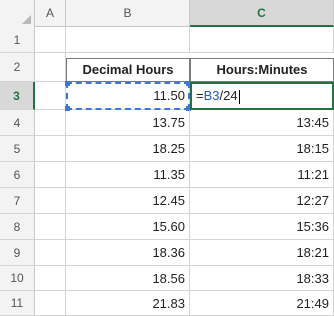 The height and width of the screenshot is (316, 334). Describe the element at coordinates (211, 95) in the screenshot. I see `formula-cell-reference: B3` at that location.